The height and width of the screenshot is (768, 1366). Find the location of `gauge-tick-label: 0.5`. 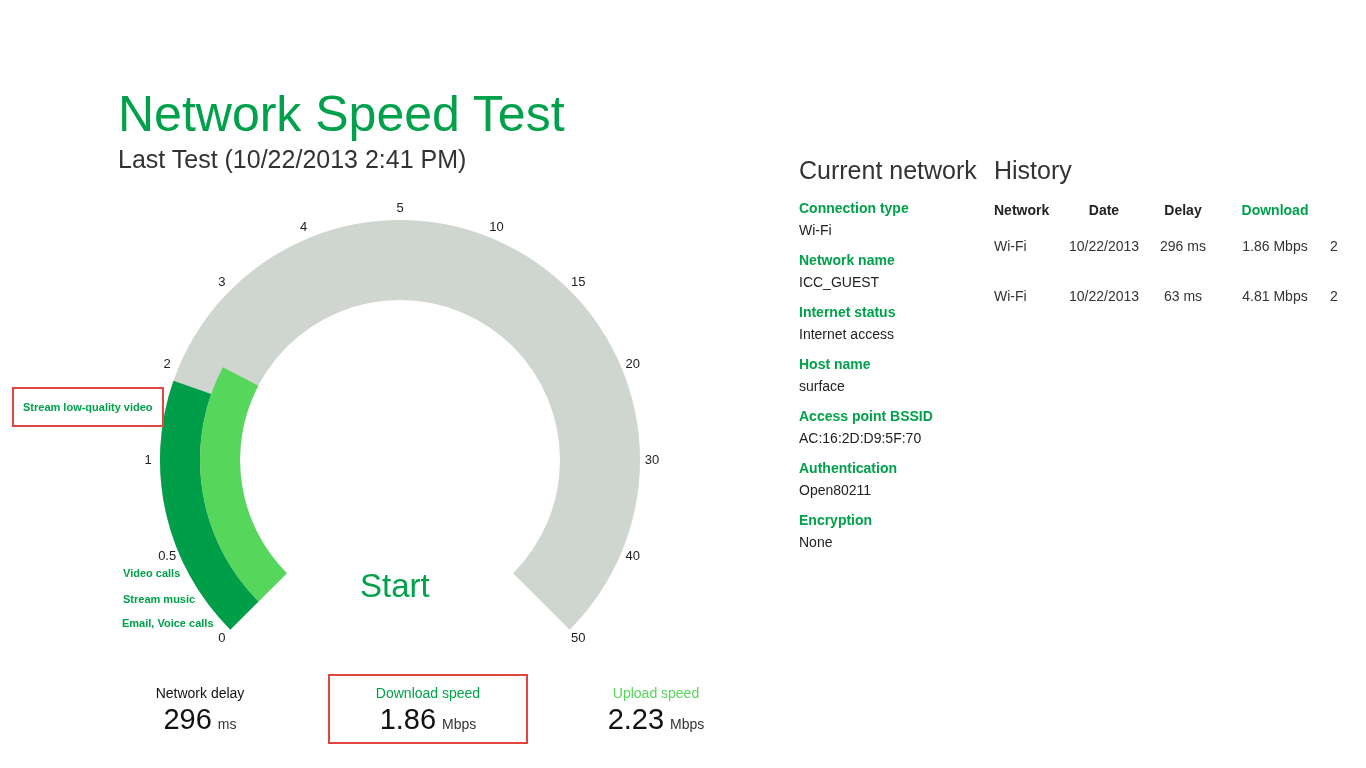

gauge-tick-label: 0.5 is located at coordinates (167, 556).